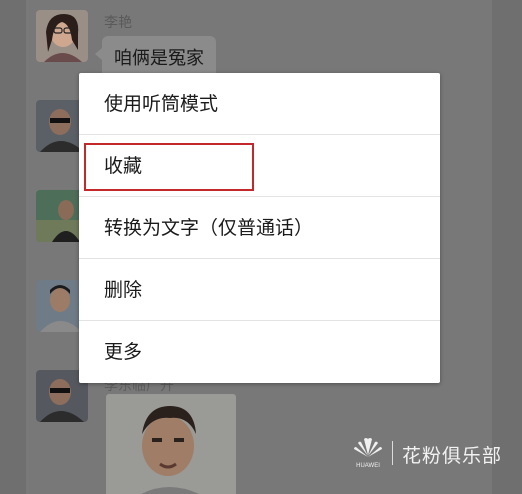 The image size is (522, 494). Describe the element at coordinates (123, 352) in the screenshot. I see `menu-item-label: 更多` at that location.